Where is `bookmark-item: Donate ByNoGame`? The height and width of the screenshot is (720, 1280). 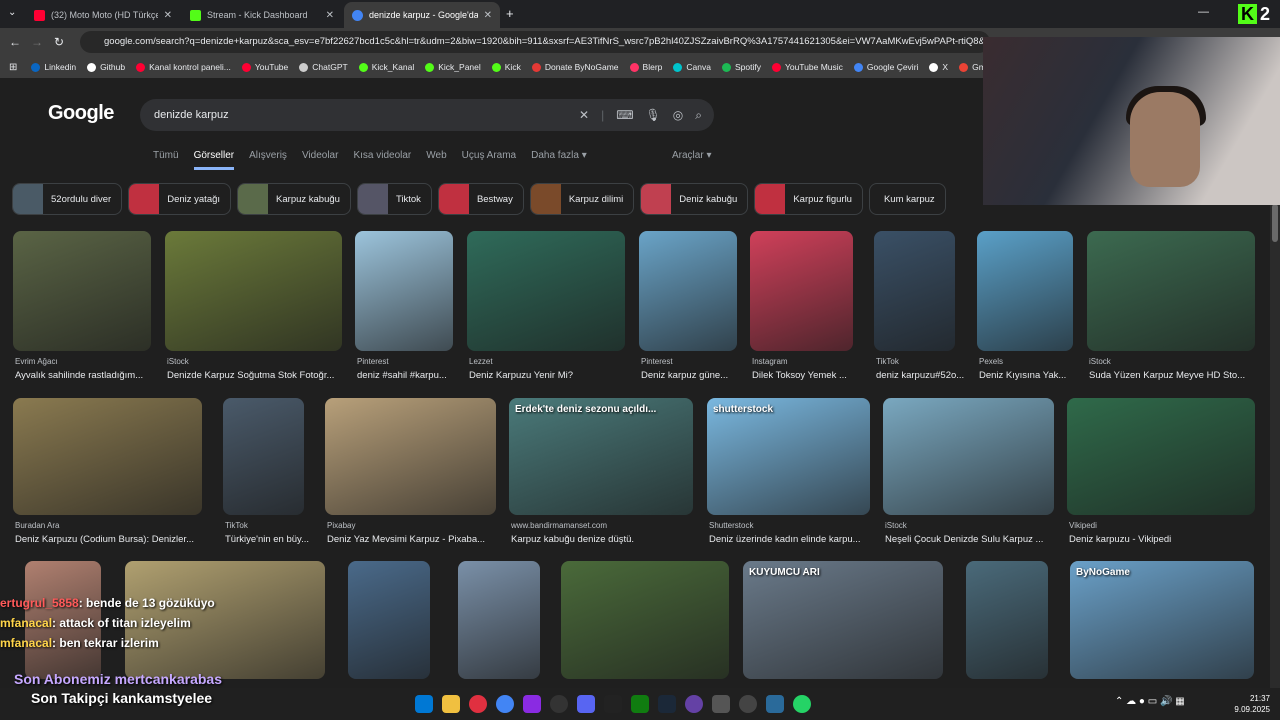 bookmark-item: Donate ByNoGame is located at coordinates (575, 67).